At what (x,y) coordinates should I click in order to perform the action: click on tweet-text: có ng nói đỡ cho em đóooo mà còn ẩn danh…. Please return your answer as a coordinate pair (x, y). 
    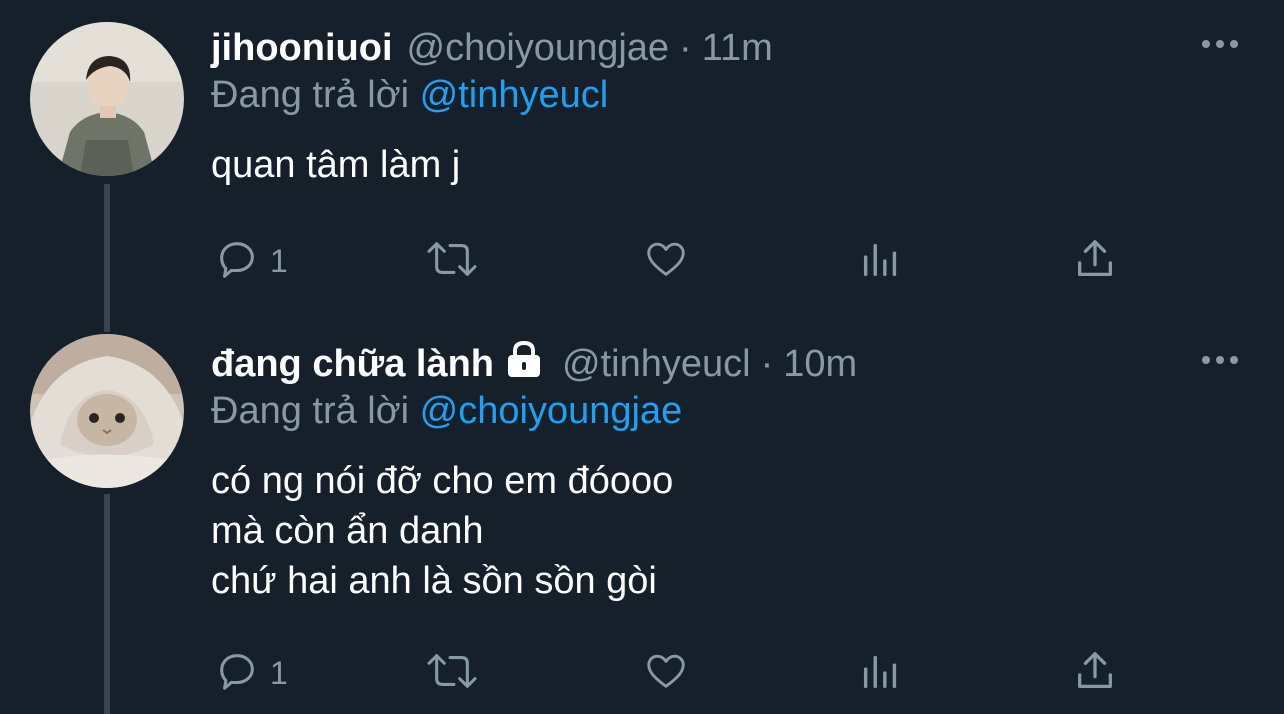
    Looking at the image, I should click on (442, 531).